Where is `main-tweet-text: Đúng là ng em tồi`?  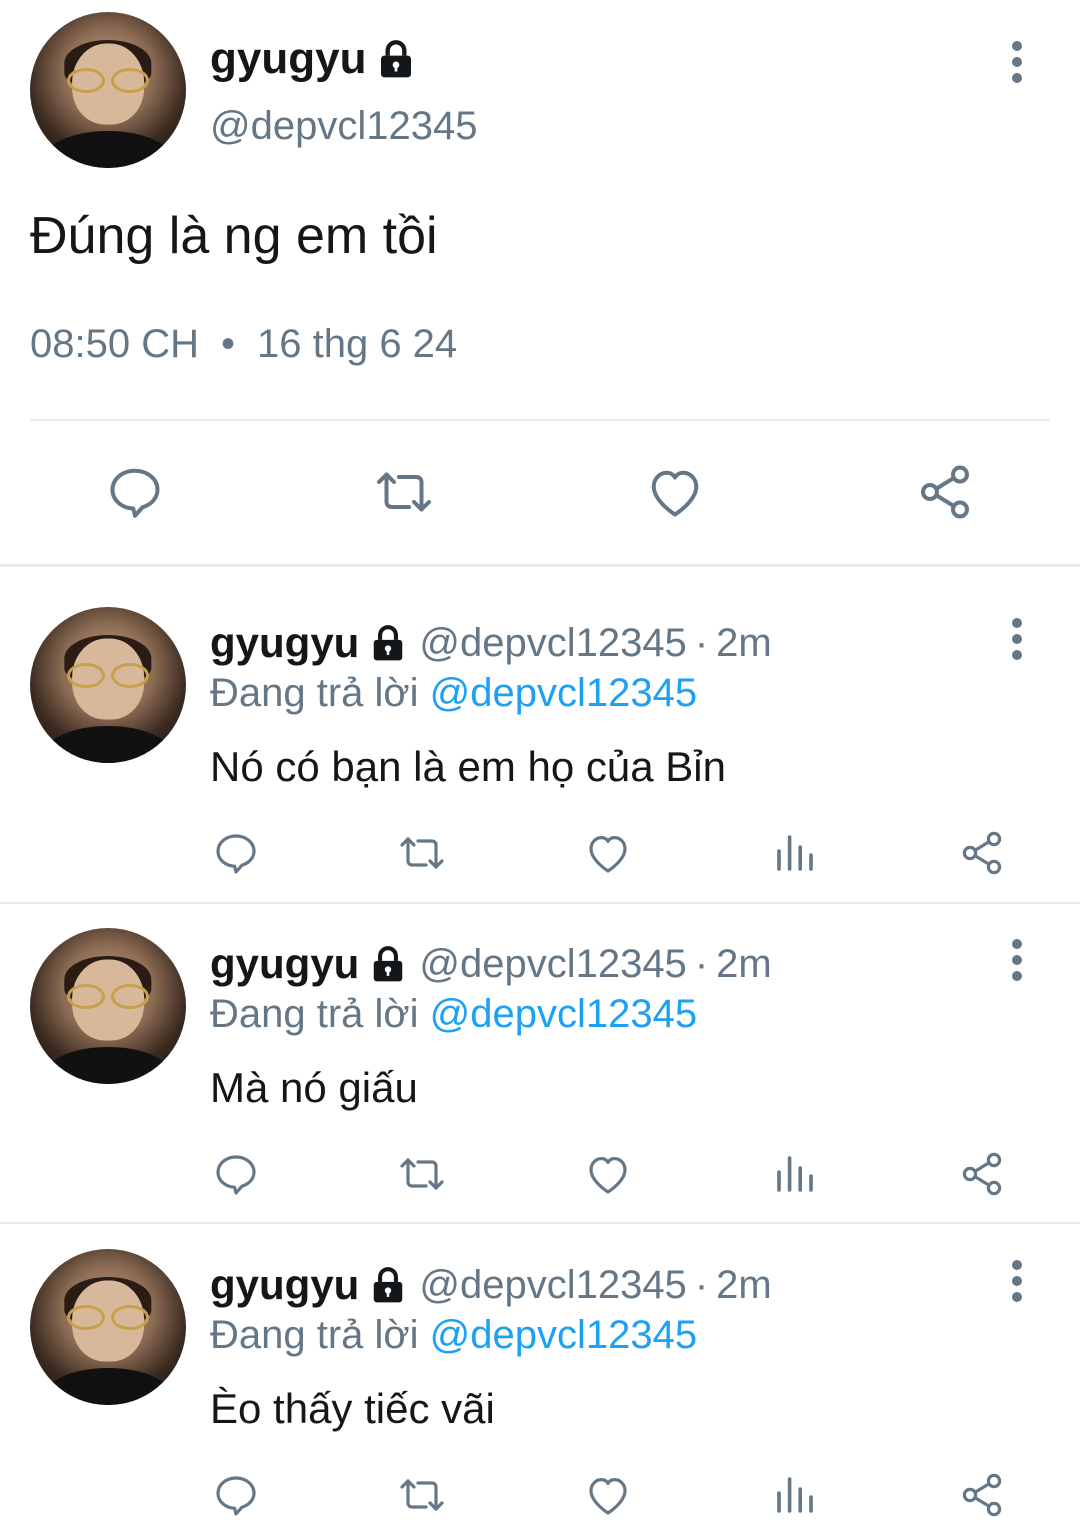 main-tweet-text: Đúng là ng em tồi is located at coordinates (234, 236).